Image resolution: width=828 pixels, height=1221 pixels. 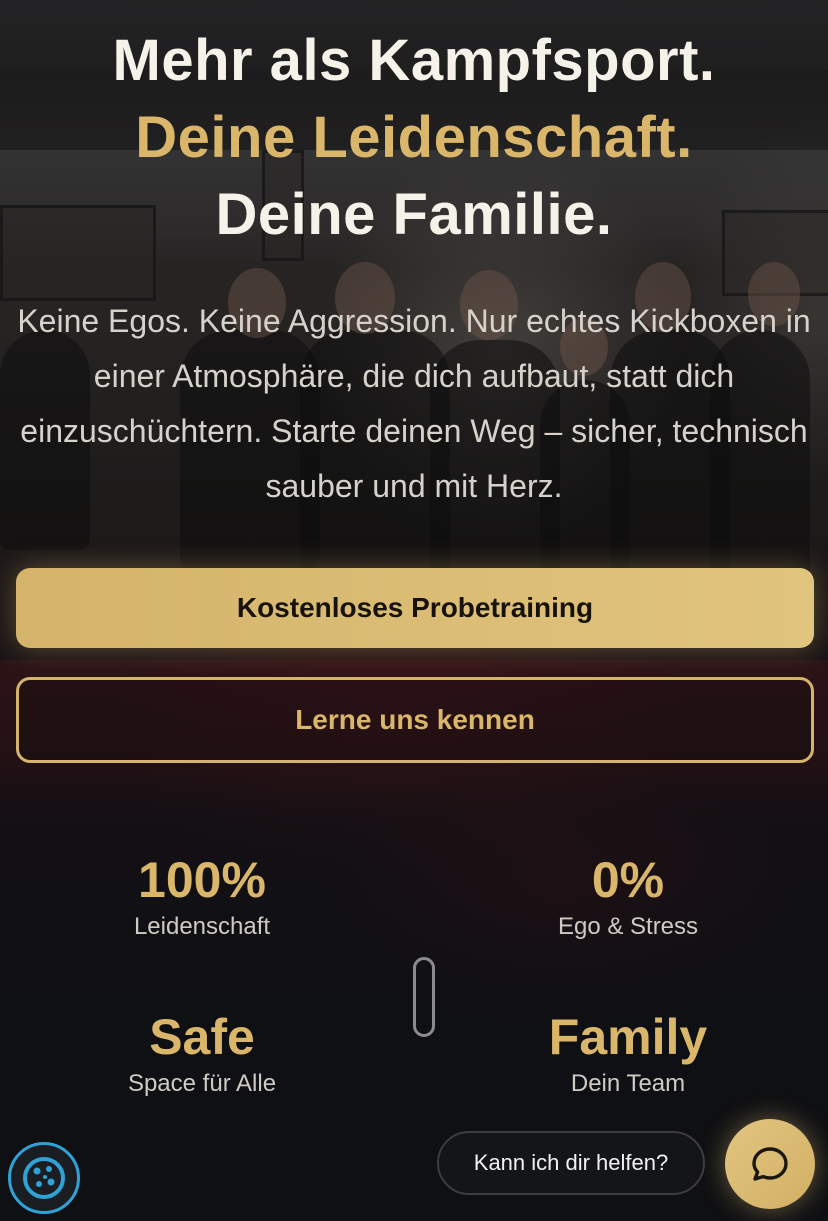 I want to click on chat-bubble-icon, so click(x=770, y=1164).